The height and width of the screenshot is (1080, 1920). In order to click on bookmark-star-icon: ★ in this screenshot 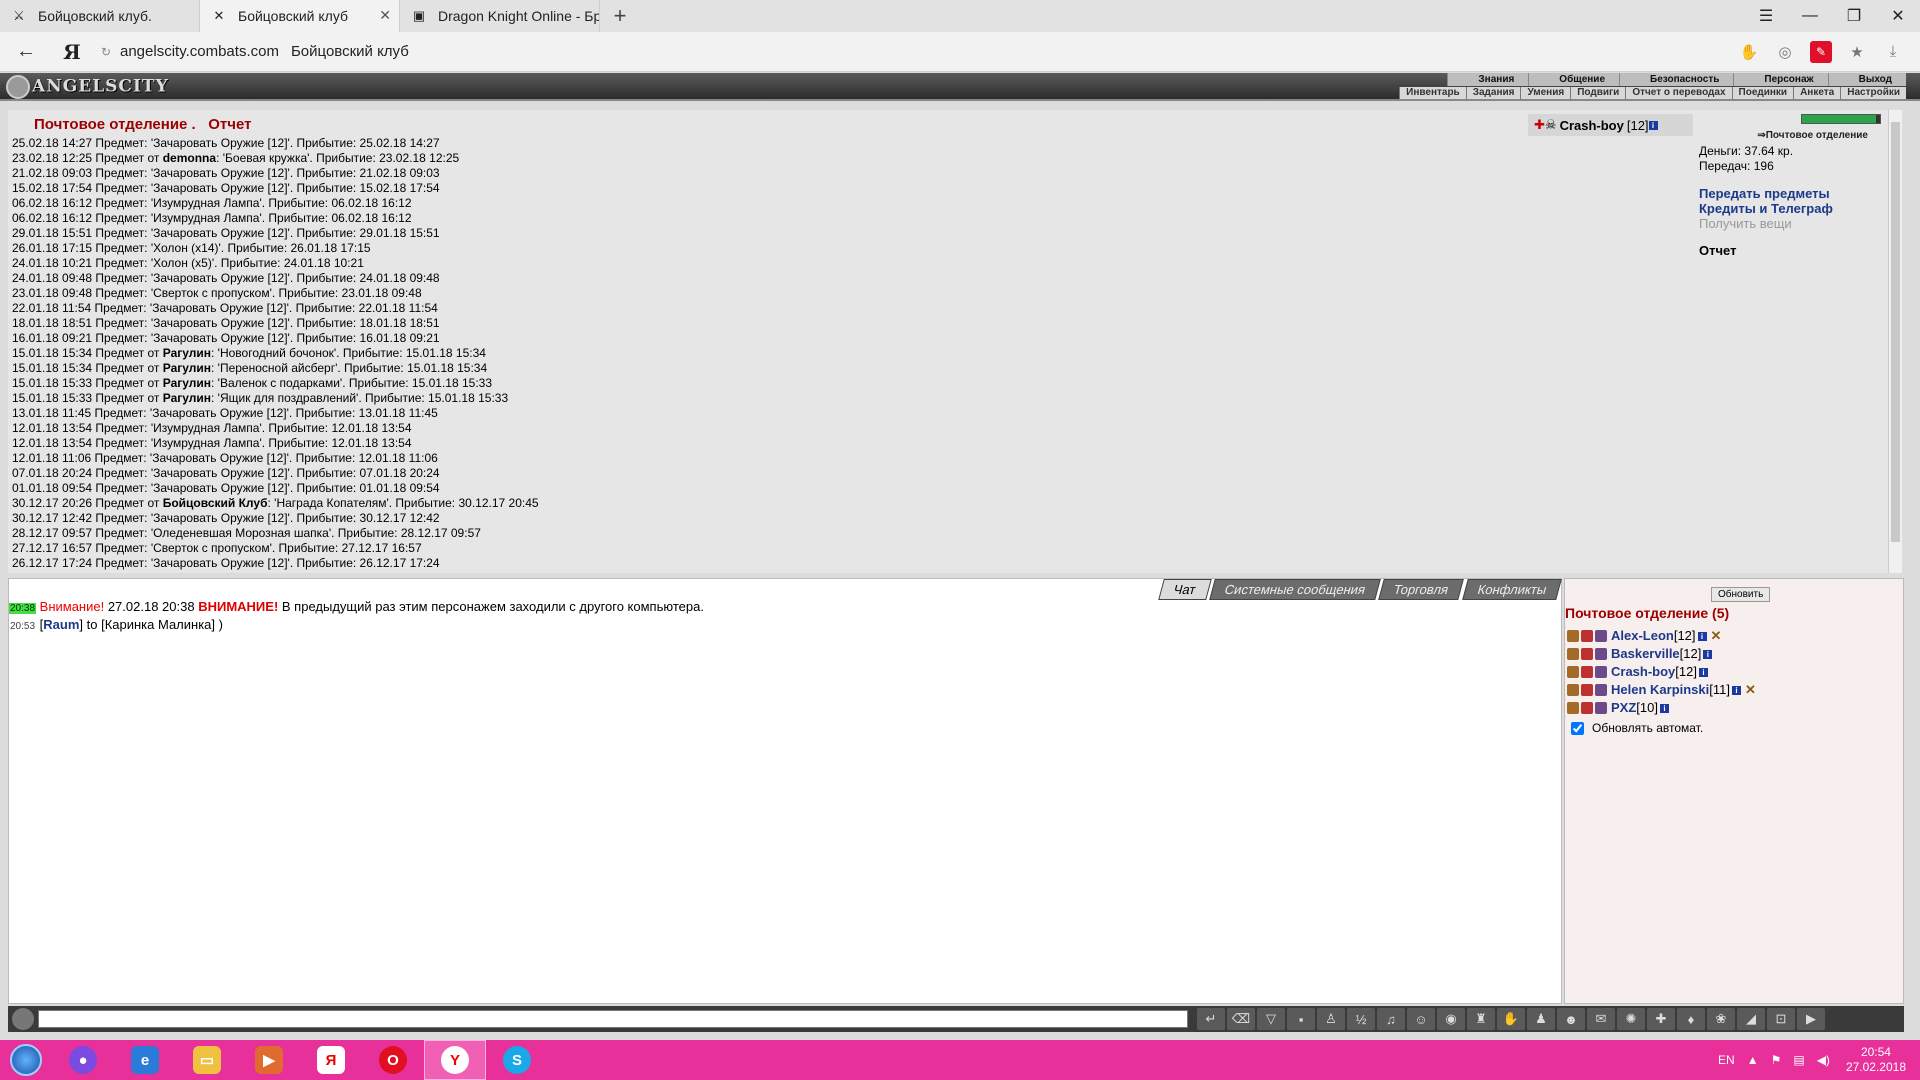, I will do `click(1857, 52)`.